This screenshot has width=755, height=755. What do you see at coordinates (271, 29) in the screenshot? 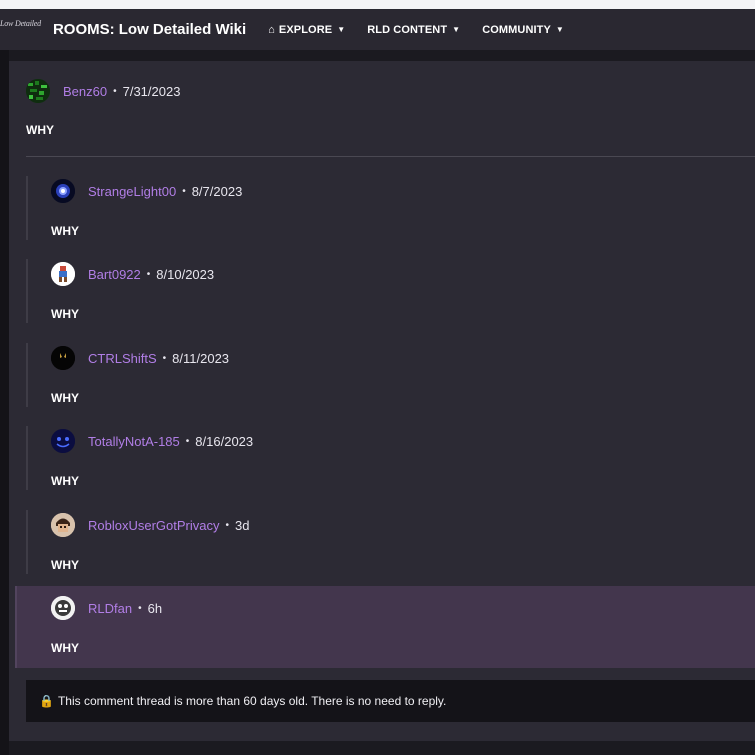
I see `explore-icon: ⌂` at bounding box center [271, 29].